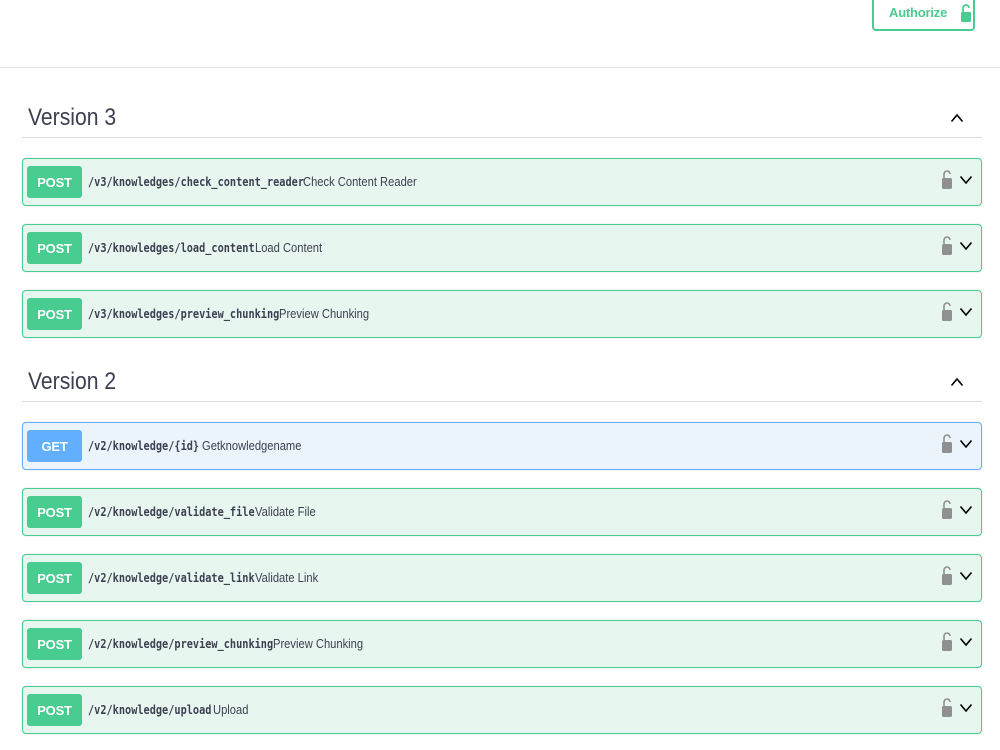  What do you see at coordinates (502, 383) in the screenshot?
I see `section-header-version-2: Version 2` at bounding box center [502, 383].